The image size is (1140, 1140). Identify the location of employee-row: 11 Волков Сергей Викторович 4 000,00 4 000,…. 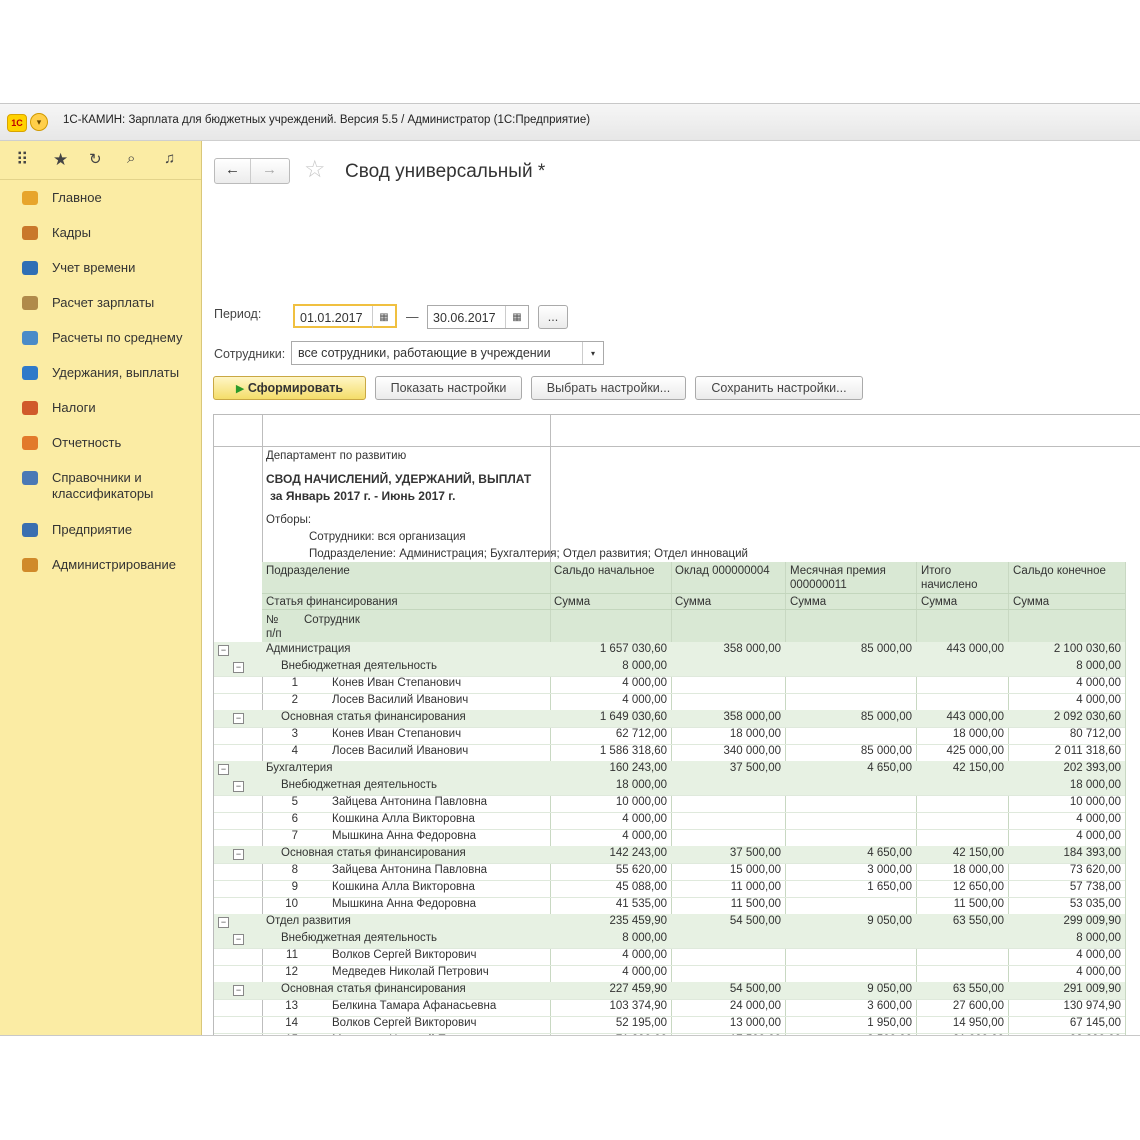
(669, 957).